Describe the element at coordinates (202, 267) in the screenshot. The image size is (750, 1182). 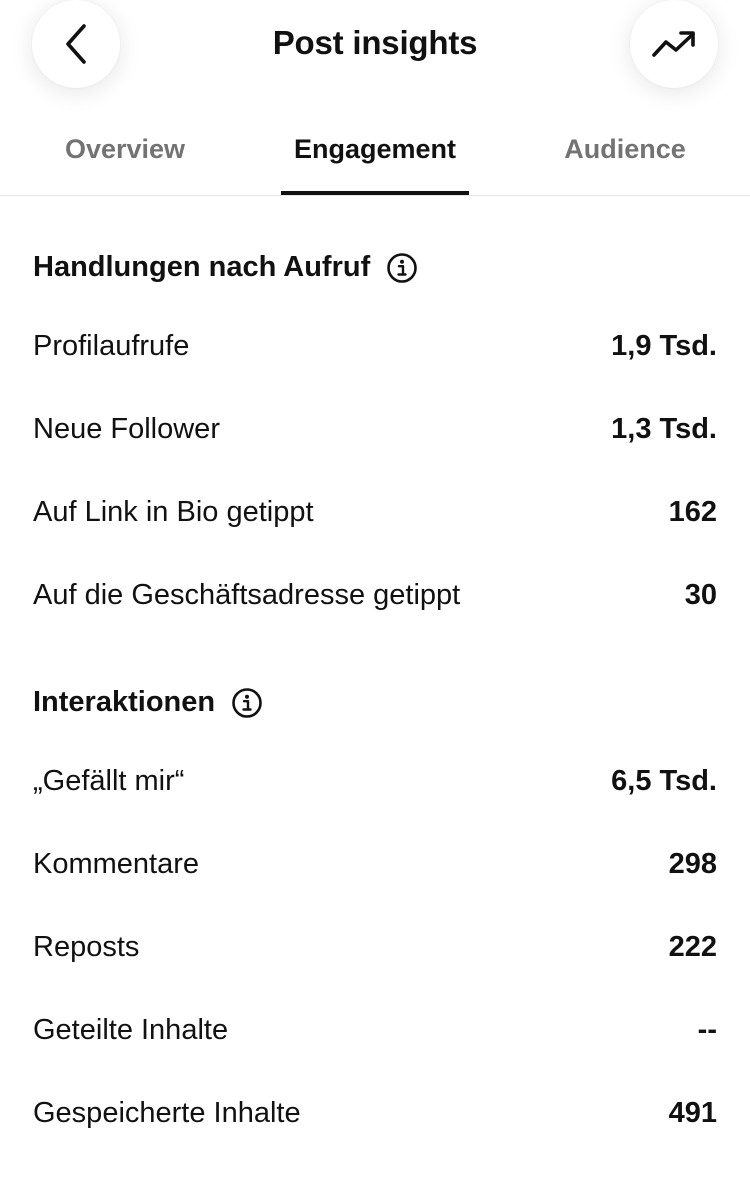
I see `section-title-text: Handlungen nach Aufruf` at that location.